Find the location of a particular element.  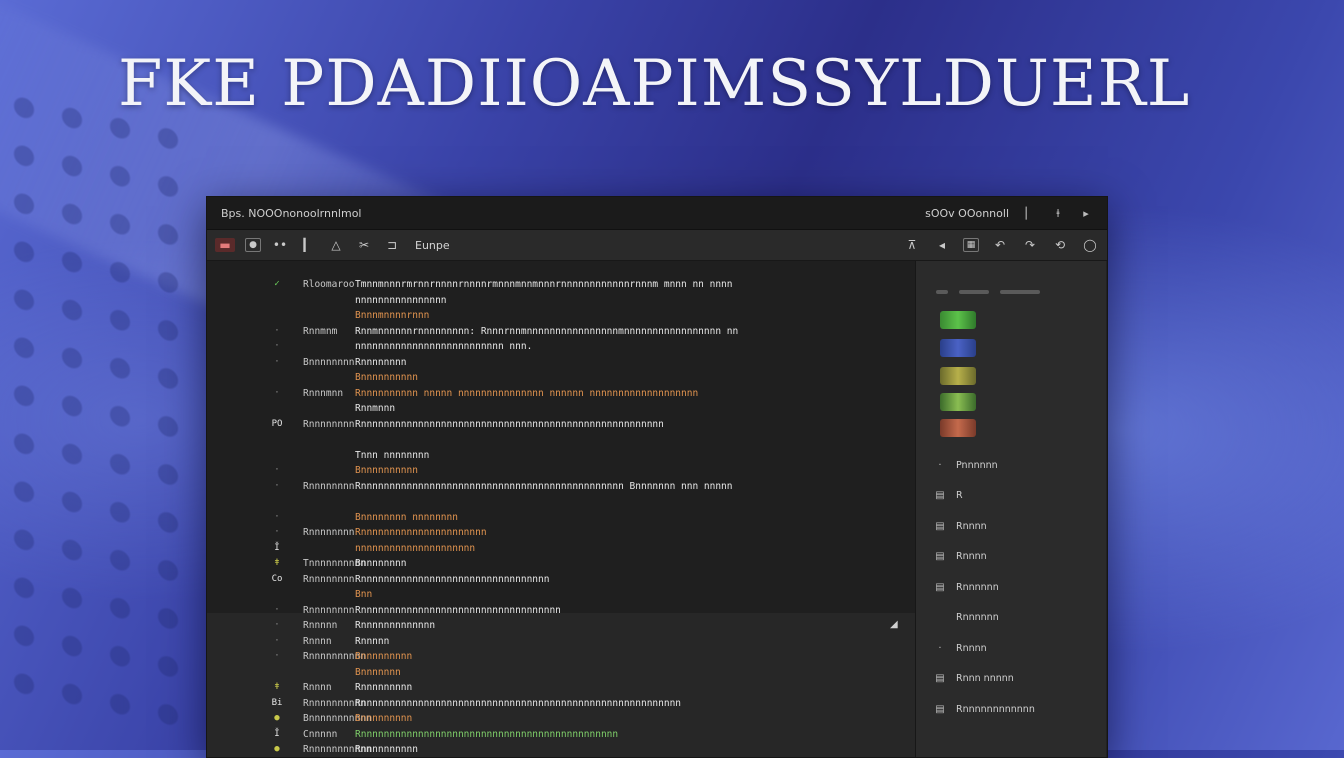

loop-icon: ⟲ is located at coordinates (1060, 245).